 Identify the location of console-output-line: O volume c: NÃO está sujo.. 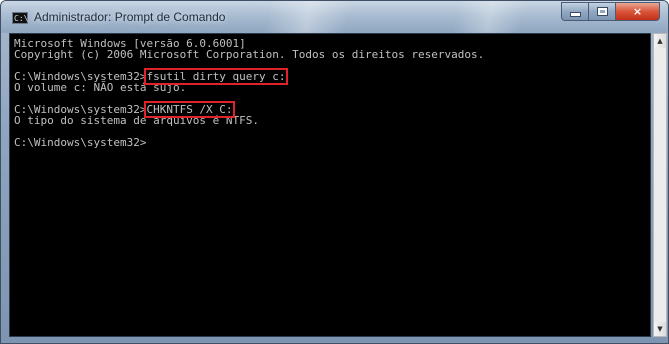
(100, 87).